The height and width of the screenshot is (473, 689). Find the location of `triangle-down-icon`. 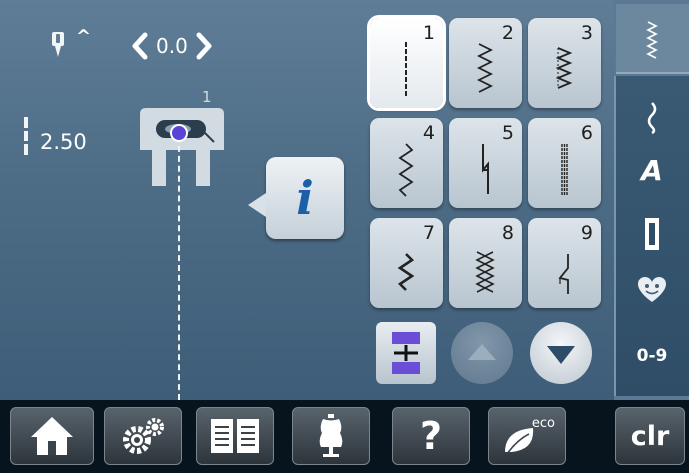

triangle-down-icon is located at coordinates (561, 355).